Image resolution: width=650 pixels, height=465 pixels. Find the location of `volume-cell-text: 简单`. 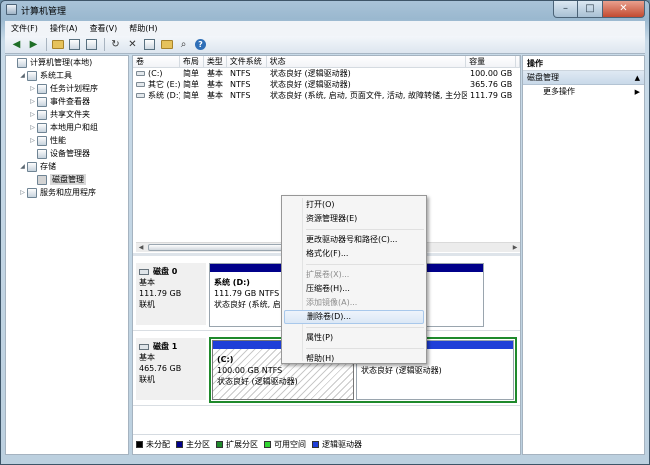

volume-cell-text: 简单 is located at coordinates (191, 73).